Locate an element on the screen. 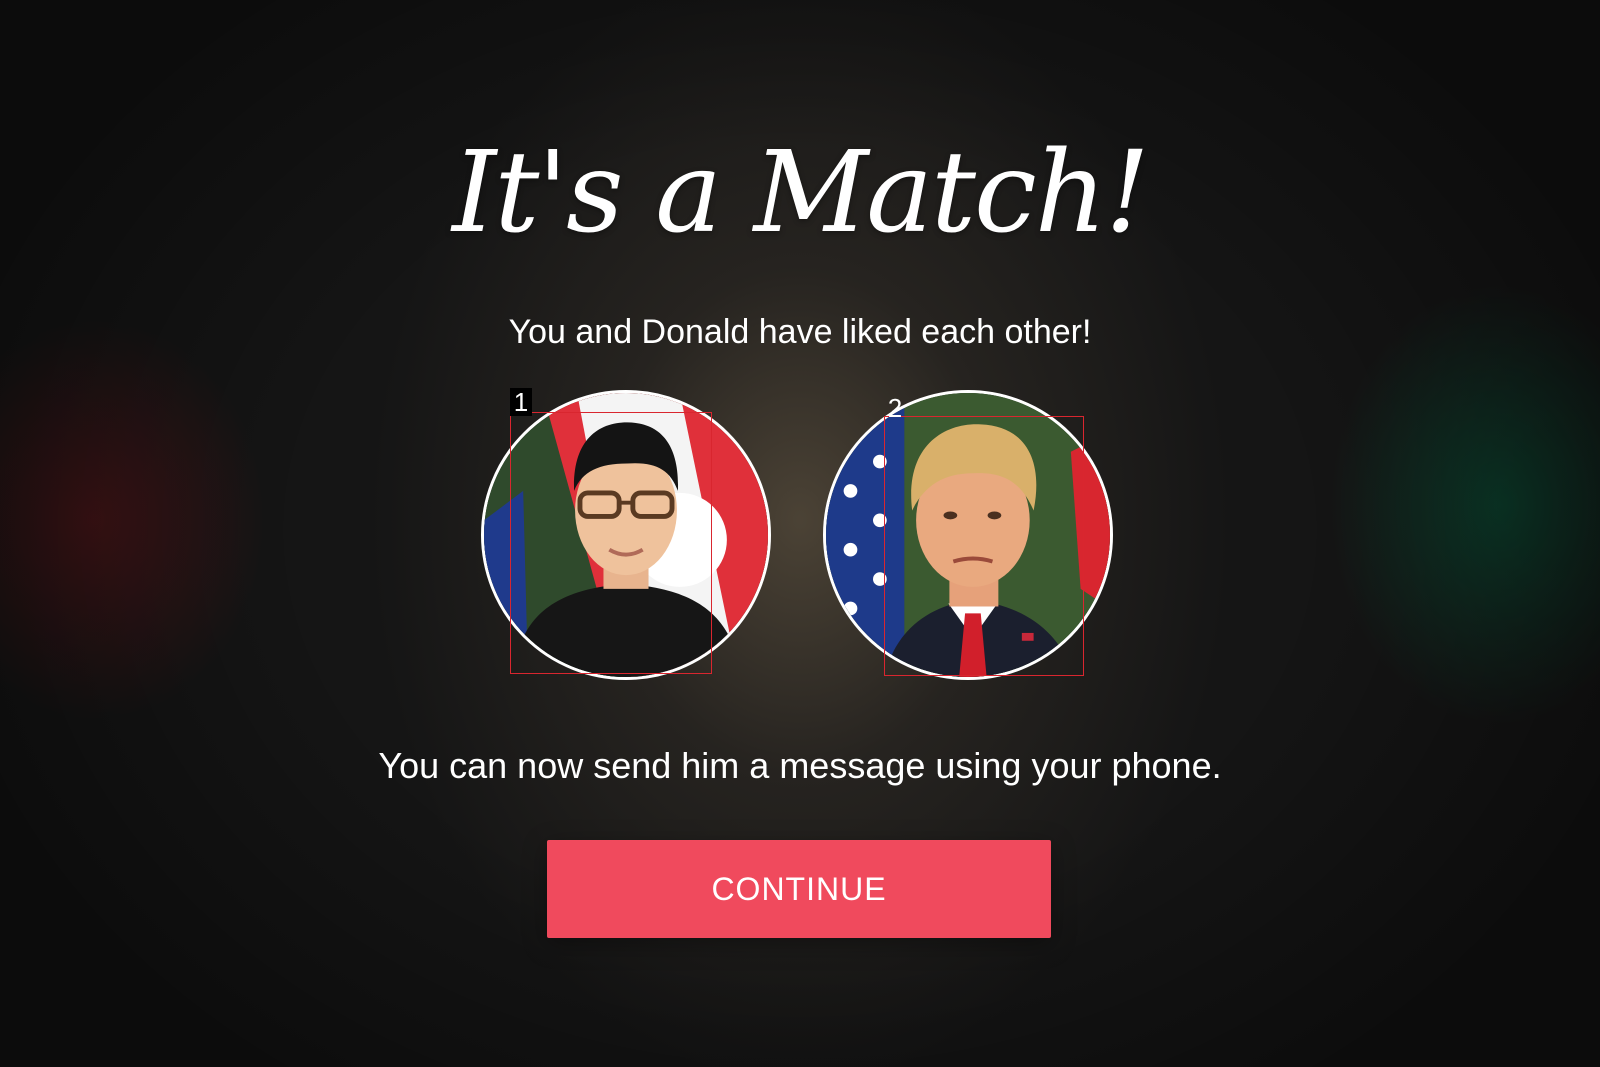 The height and width of the screenshot is (1067, 1600). continue-button: CONTINUE is located at coordinates (799, 889).